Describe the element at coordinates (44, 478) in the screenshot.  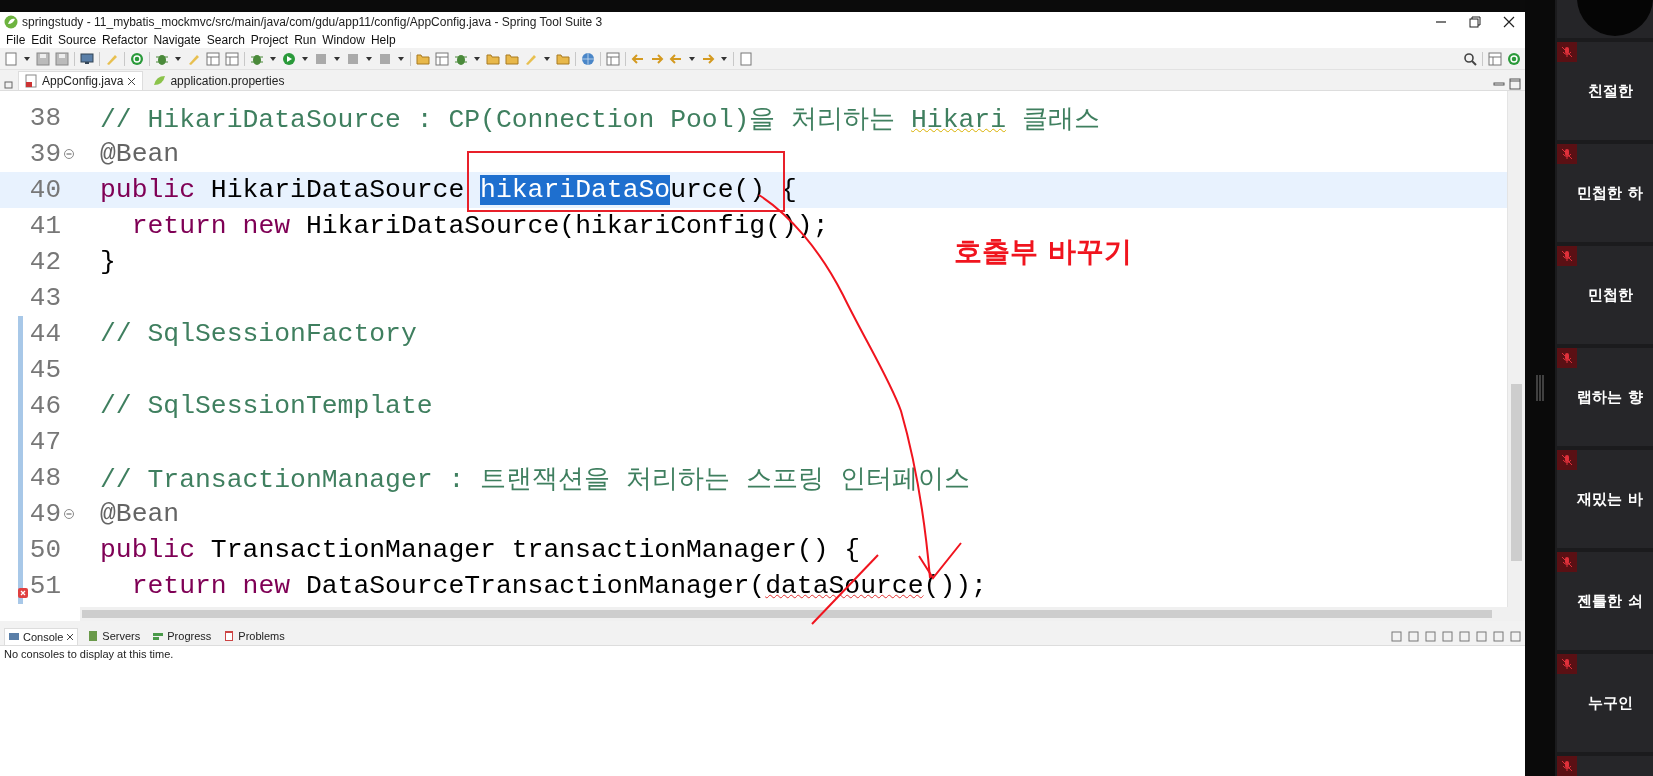
I see `line-number: 48` at that location.